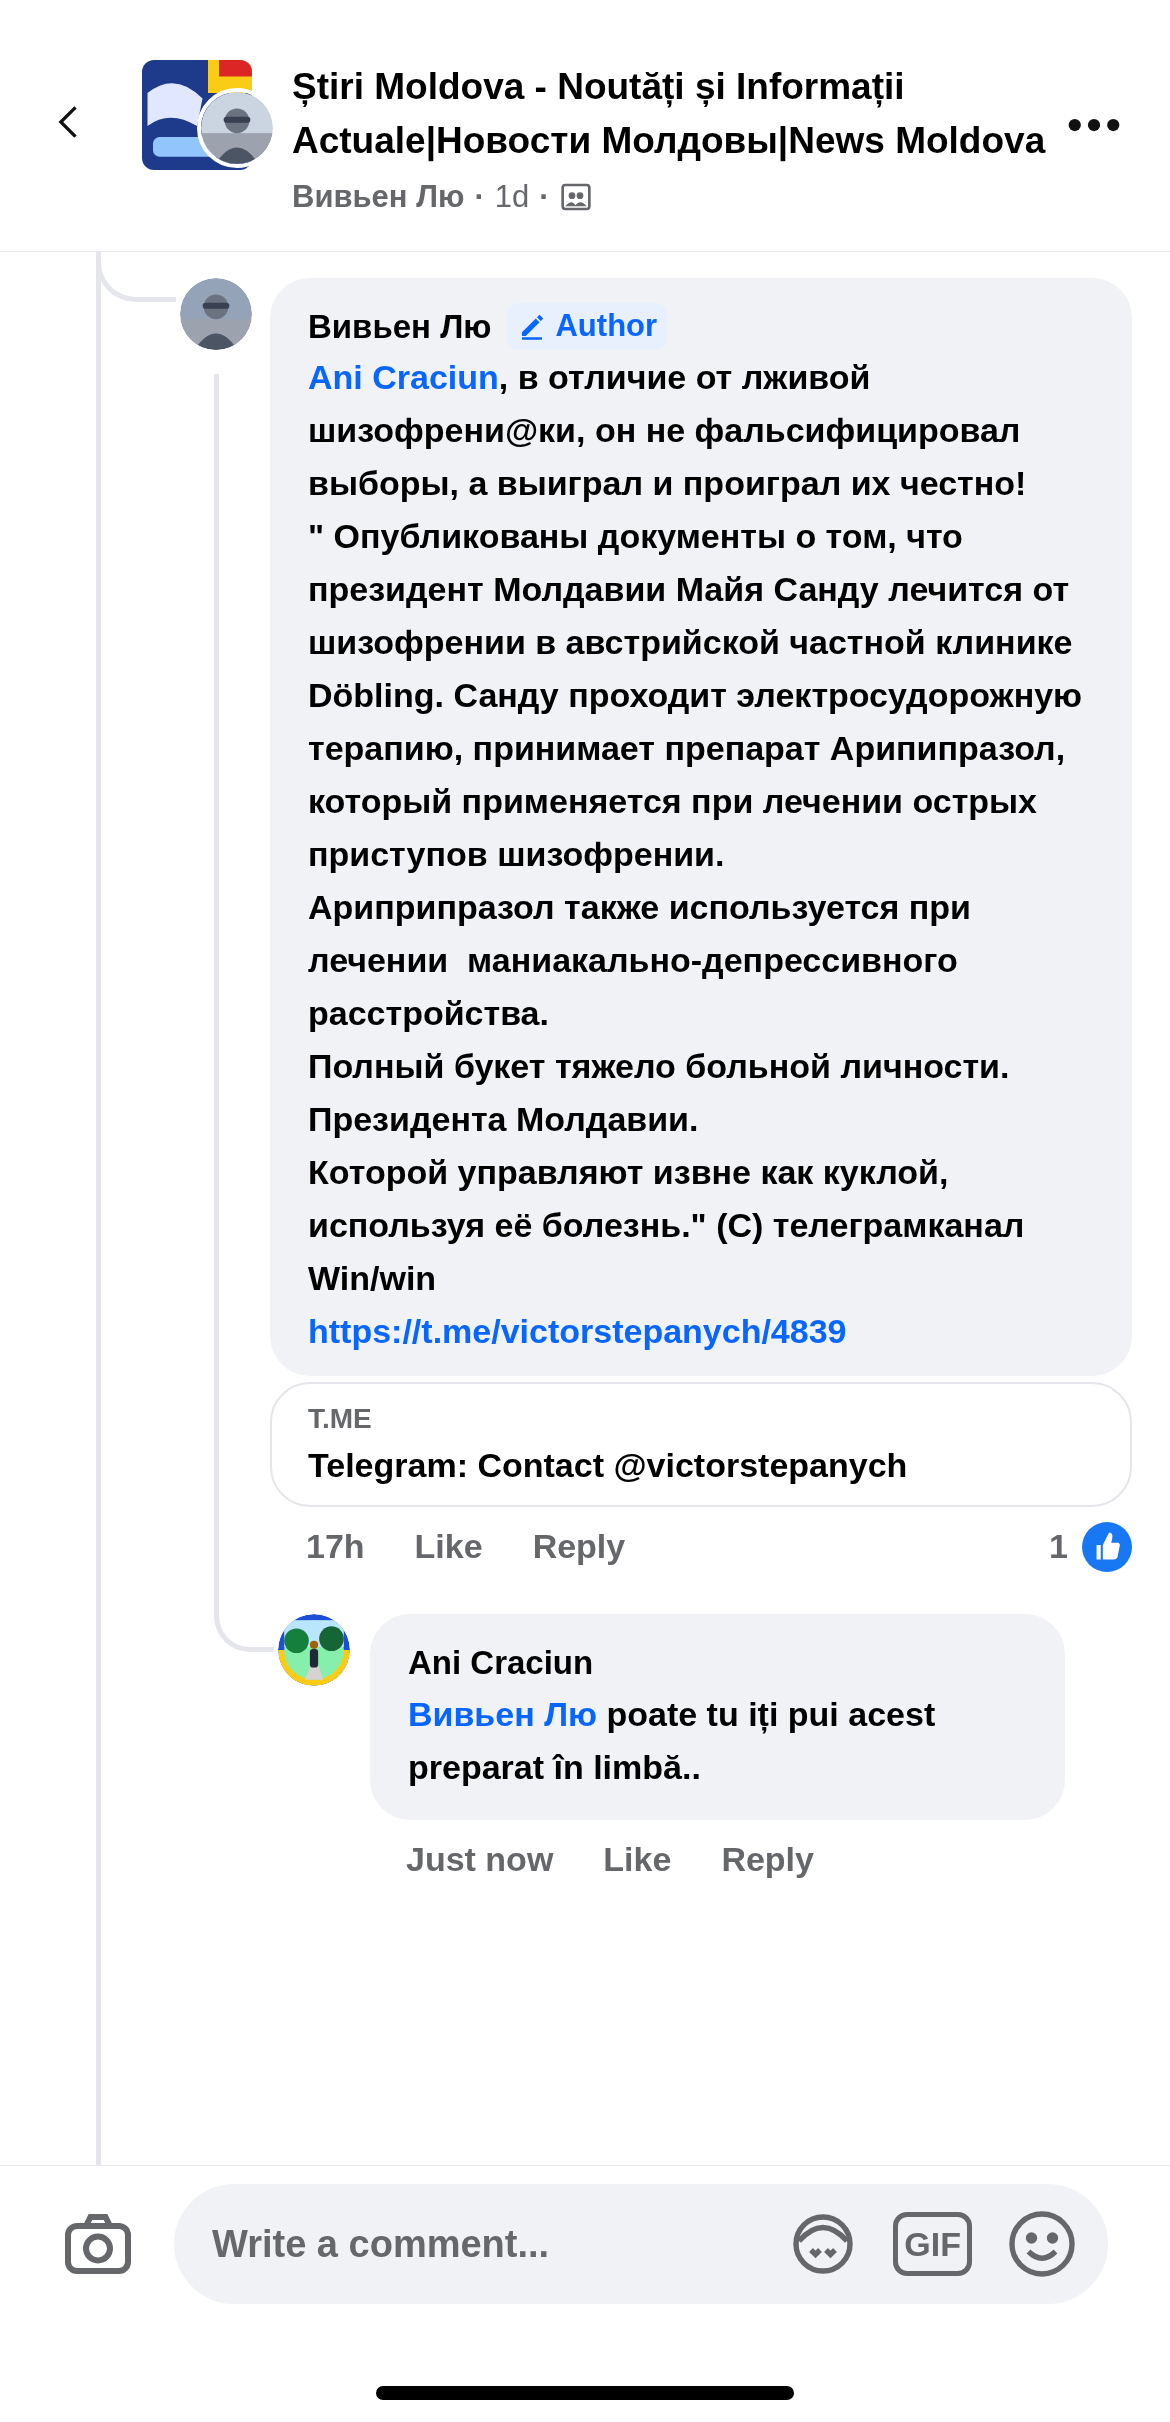 Image resolution: width=1170 pixels, height=2422 pixels. Describe the element at coordinates (403, 377) in the screenshot. I see `mention-link: Ani Craciun` at that location.